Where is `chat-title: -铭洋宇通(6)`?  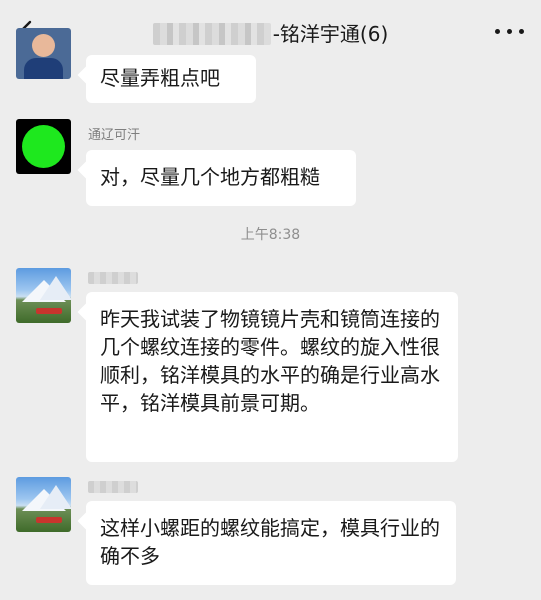 chat-title: -铭洋宇通(6) is located at coordinates (270, 32).